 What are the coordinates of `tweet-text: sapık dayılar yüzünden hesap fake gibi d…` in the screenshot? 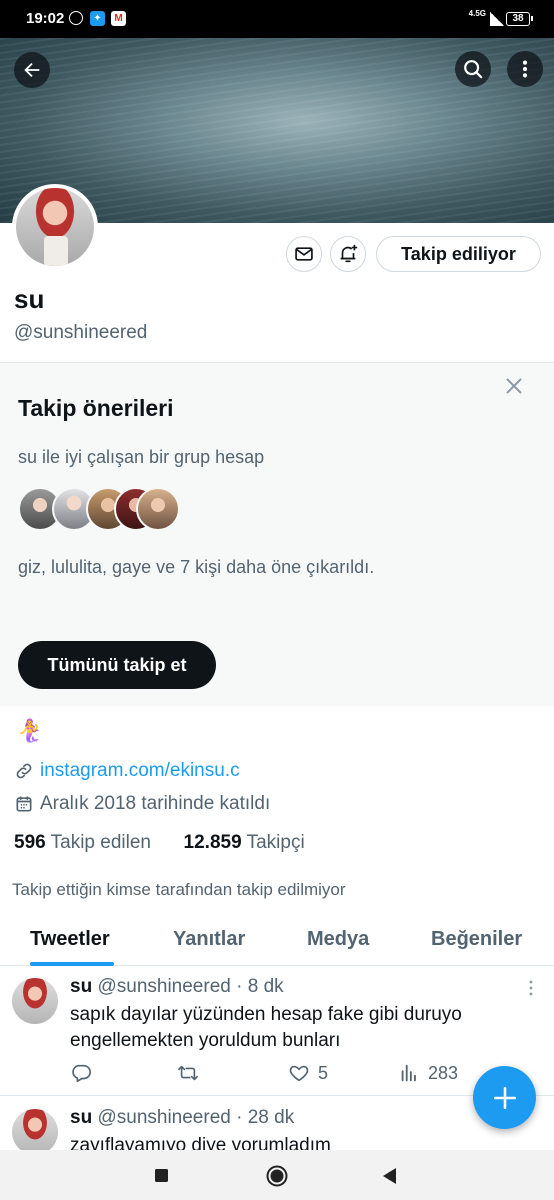 It's located at (266, 1027).